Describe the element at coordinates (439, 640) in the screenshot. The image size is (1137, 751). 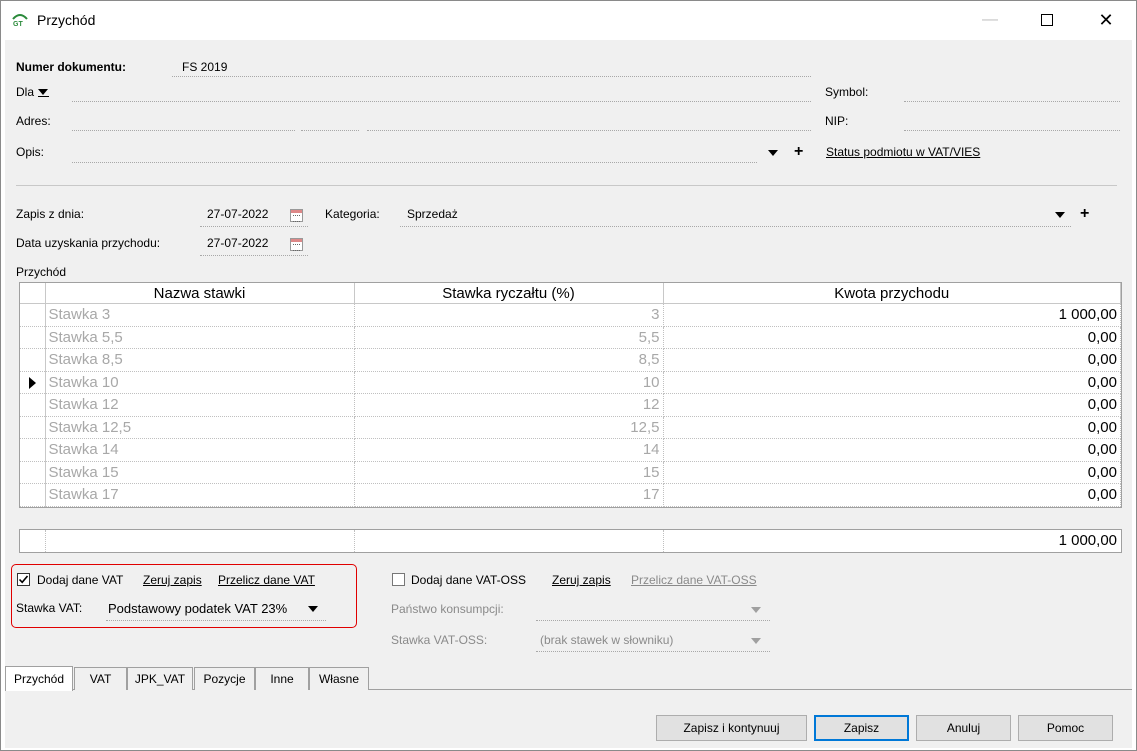
I see `vat-oss-rate-label: Stawka VAT-OSS:` at that location.